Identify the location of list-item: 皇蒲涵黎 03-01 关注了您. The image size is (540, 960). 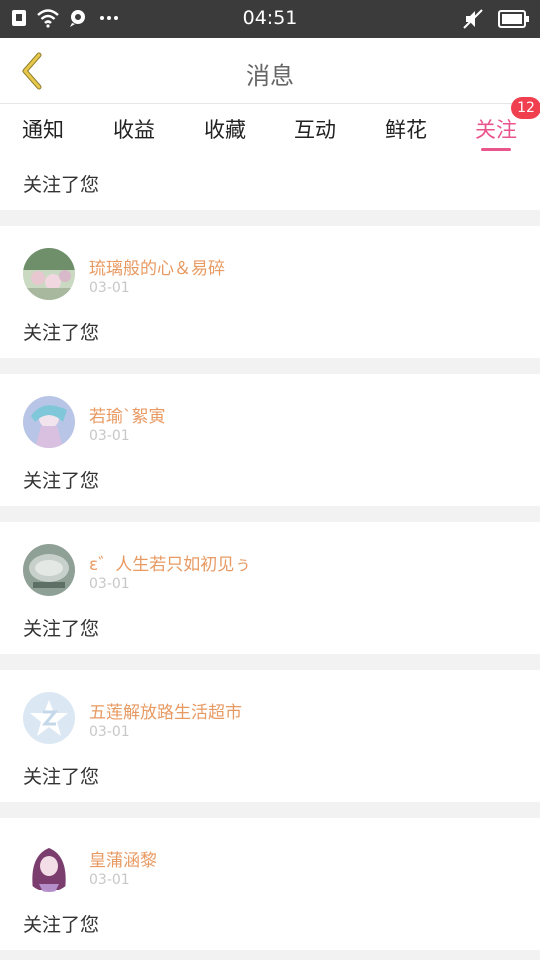
(270, 884).